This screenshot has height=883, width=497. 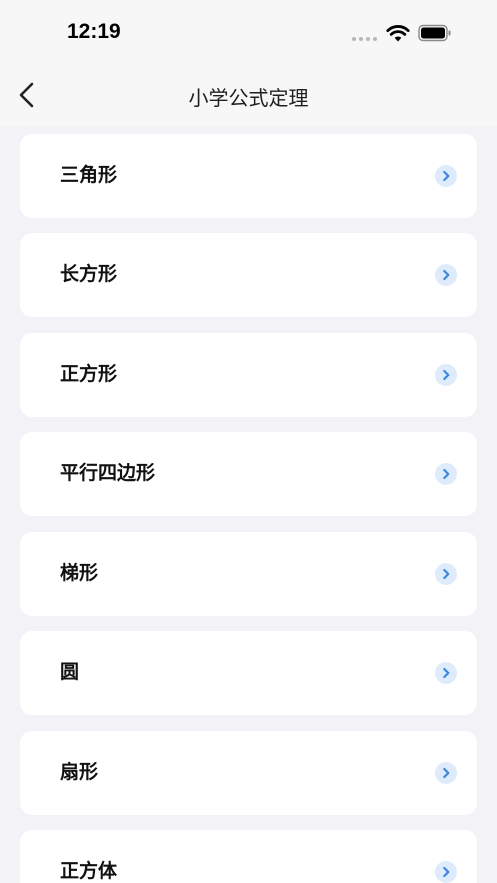 I want to click on list-item-cube: 正方体, so click(x=248, y=856).